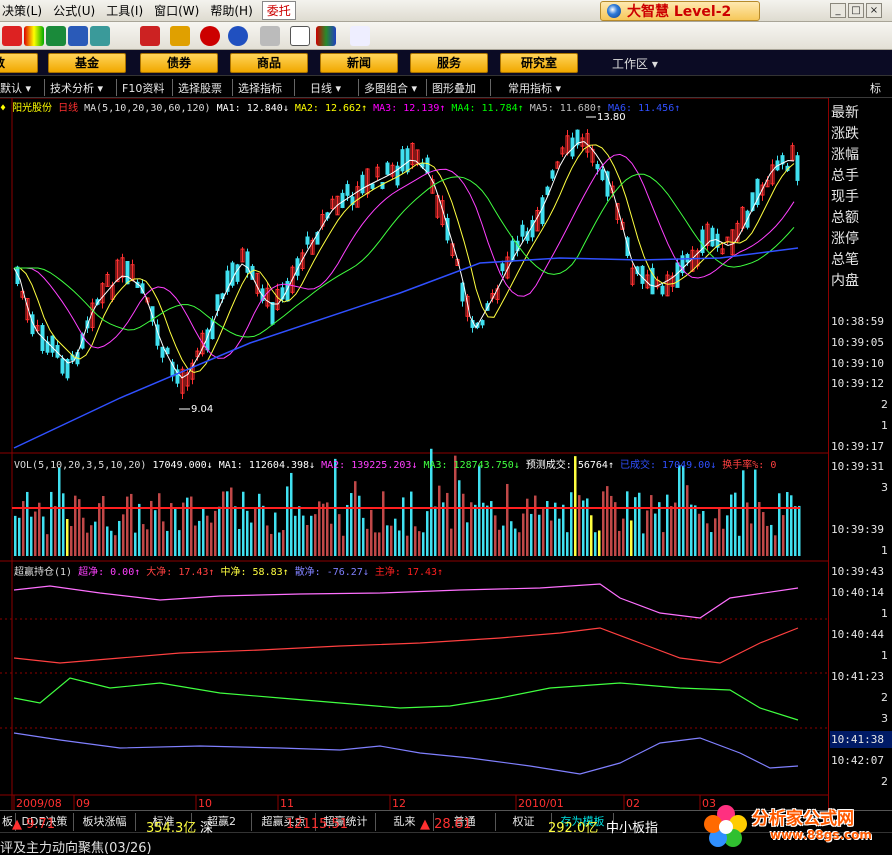  Describe the element at coordinates (150, 36) in the screenshot. I see `chart-icon` at that location.